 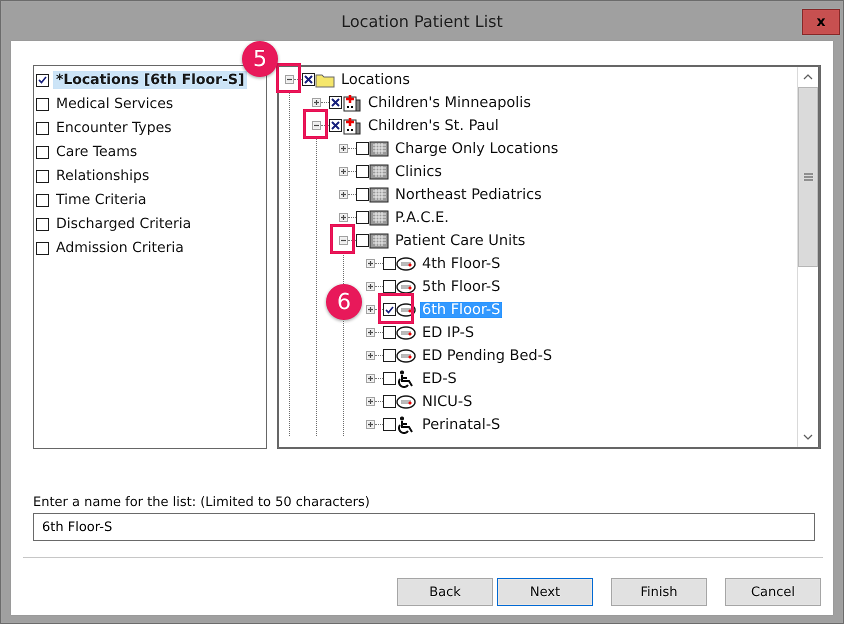 I want to click on criteria-item: Encounter Types, so click(x=113, y=128).